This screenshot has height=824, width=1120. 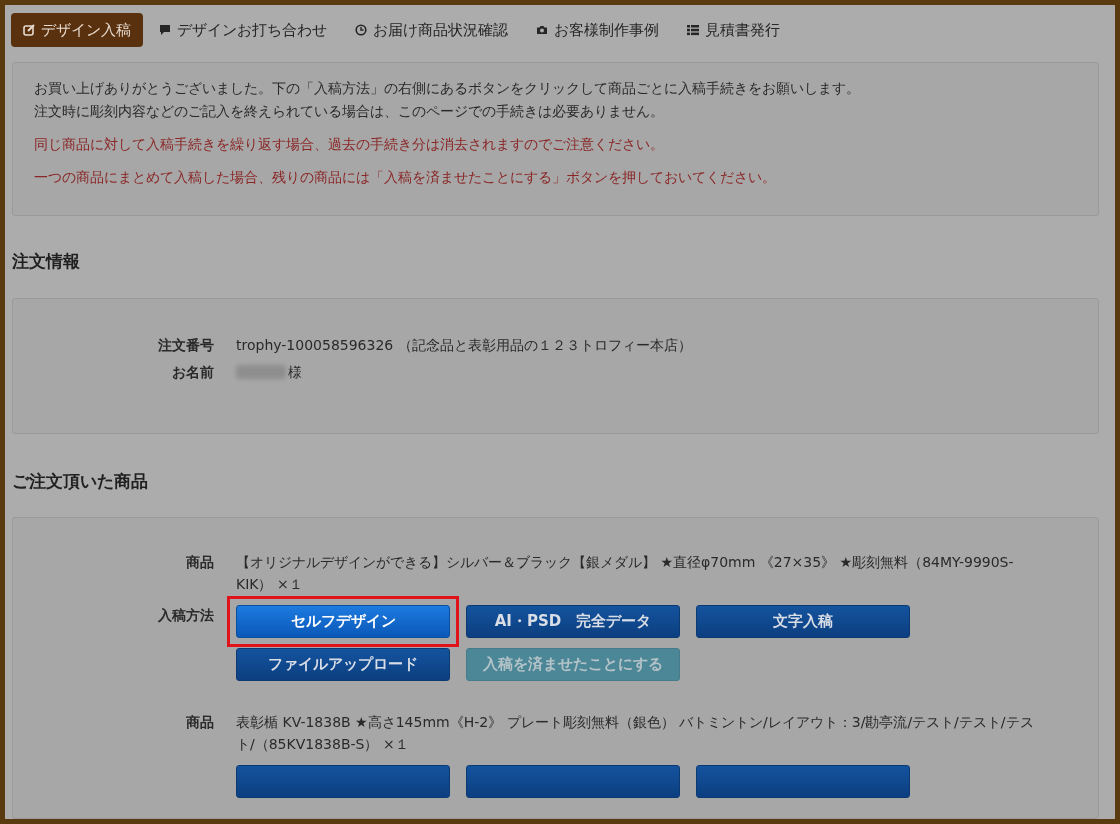 I want to click on nav-tab: デザイン入稿, so click(x=77, y=30).